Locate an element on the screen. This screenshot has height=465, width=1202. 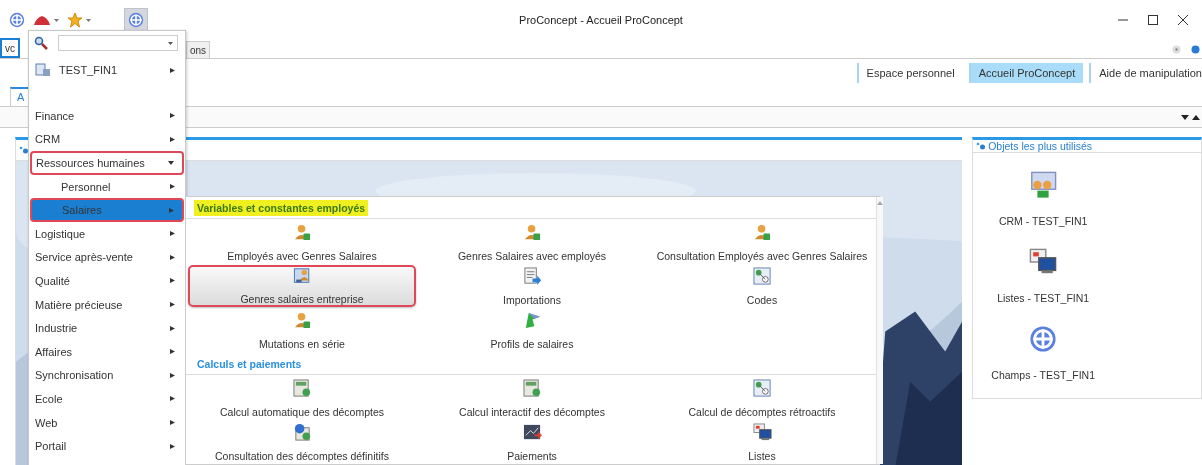
menu-item: Affaires is located at coordinates (107, 351).